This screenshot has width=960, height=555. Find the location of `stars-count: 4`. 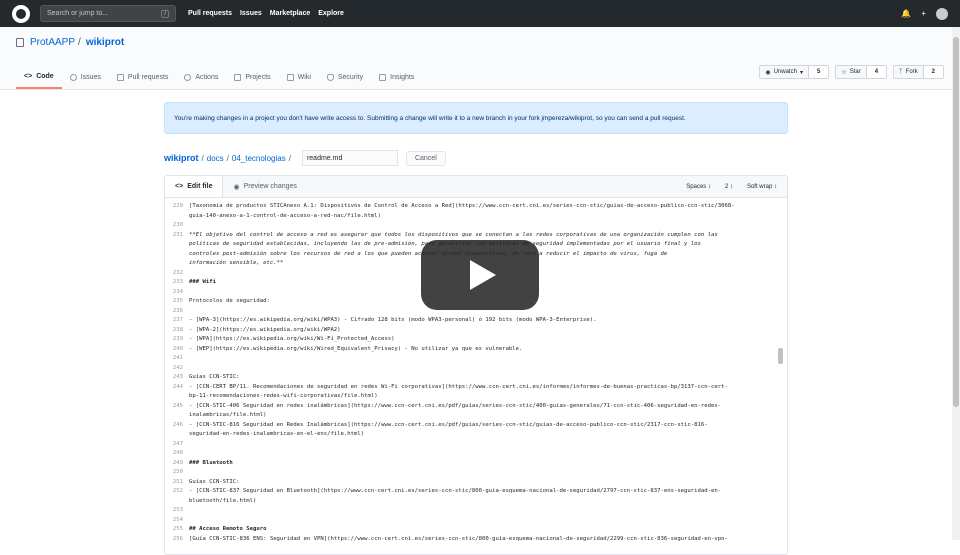

stars-count: 4 is located at coordinates (876, 72).